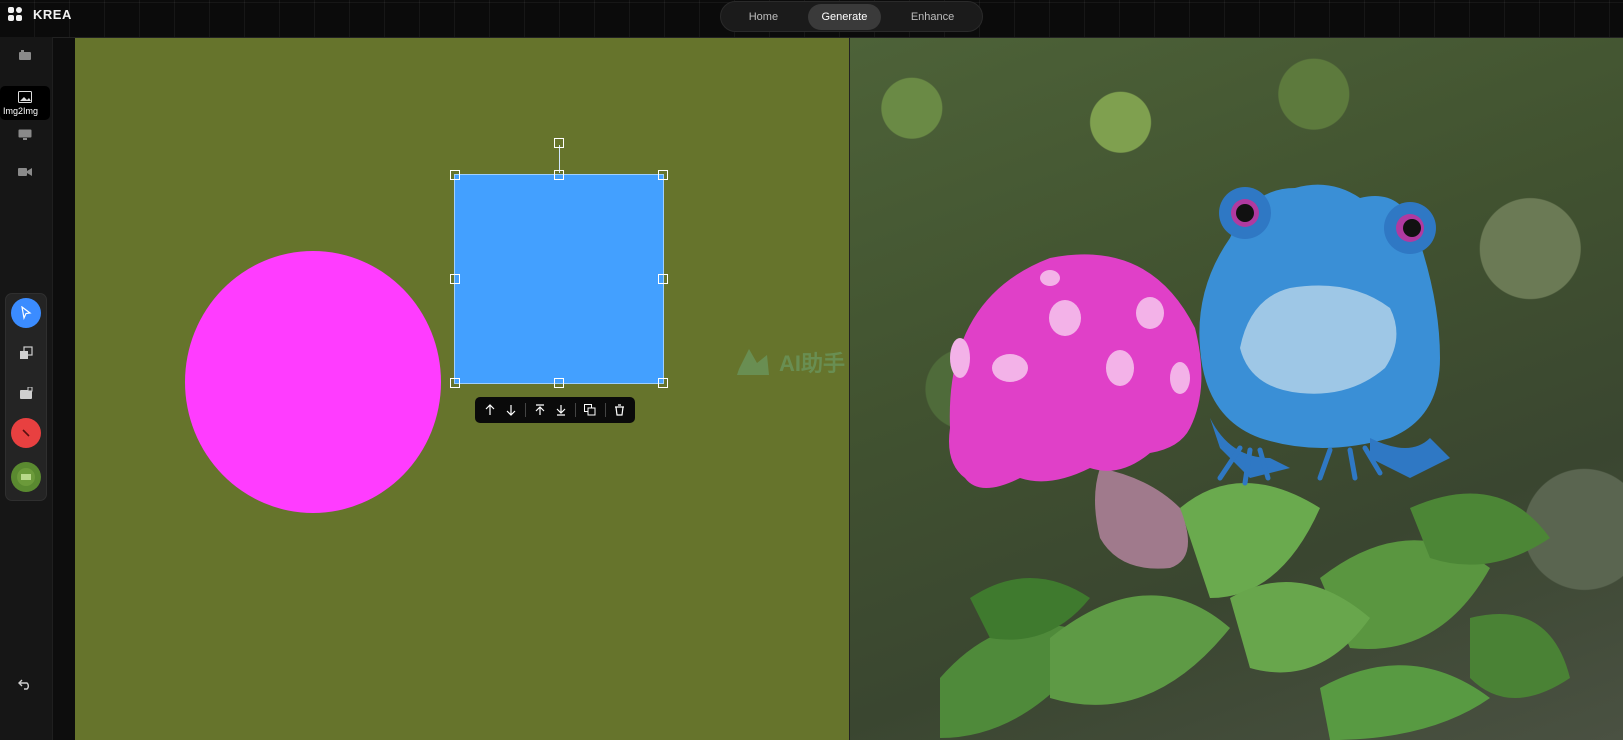 The image size is (1623, 740). I want to click on color-picker-icon, so click(26, 433).